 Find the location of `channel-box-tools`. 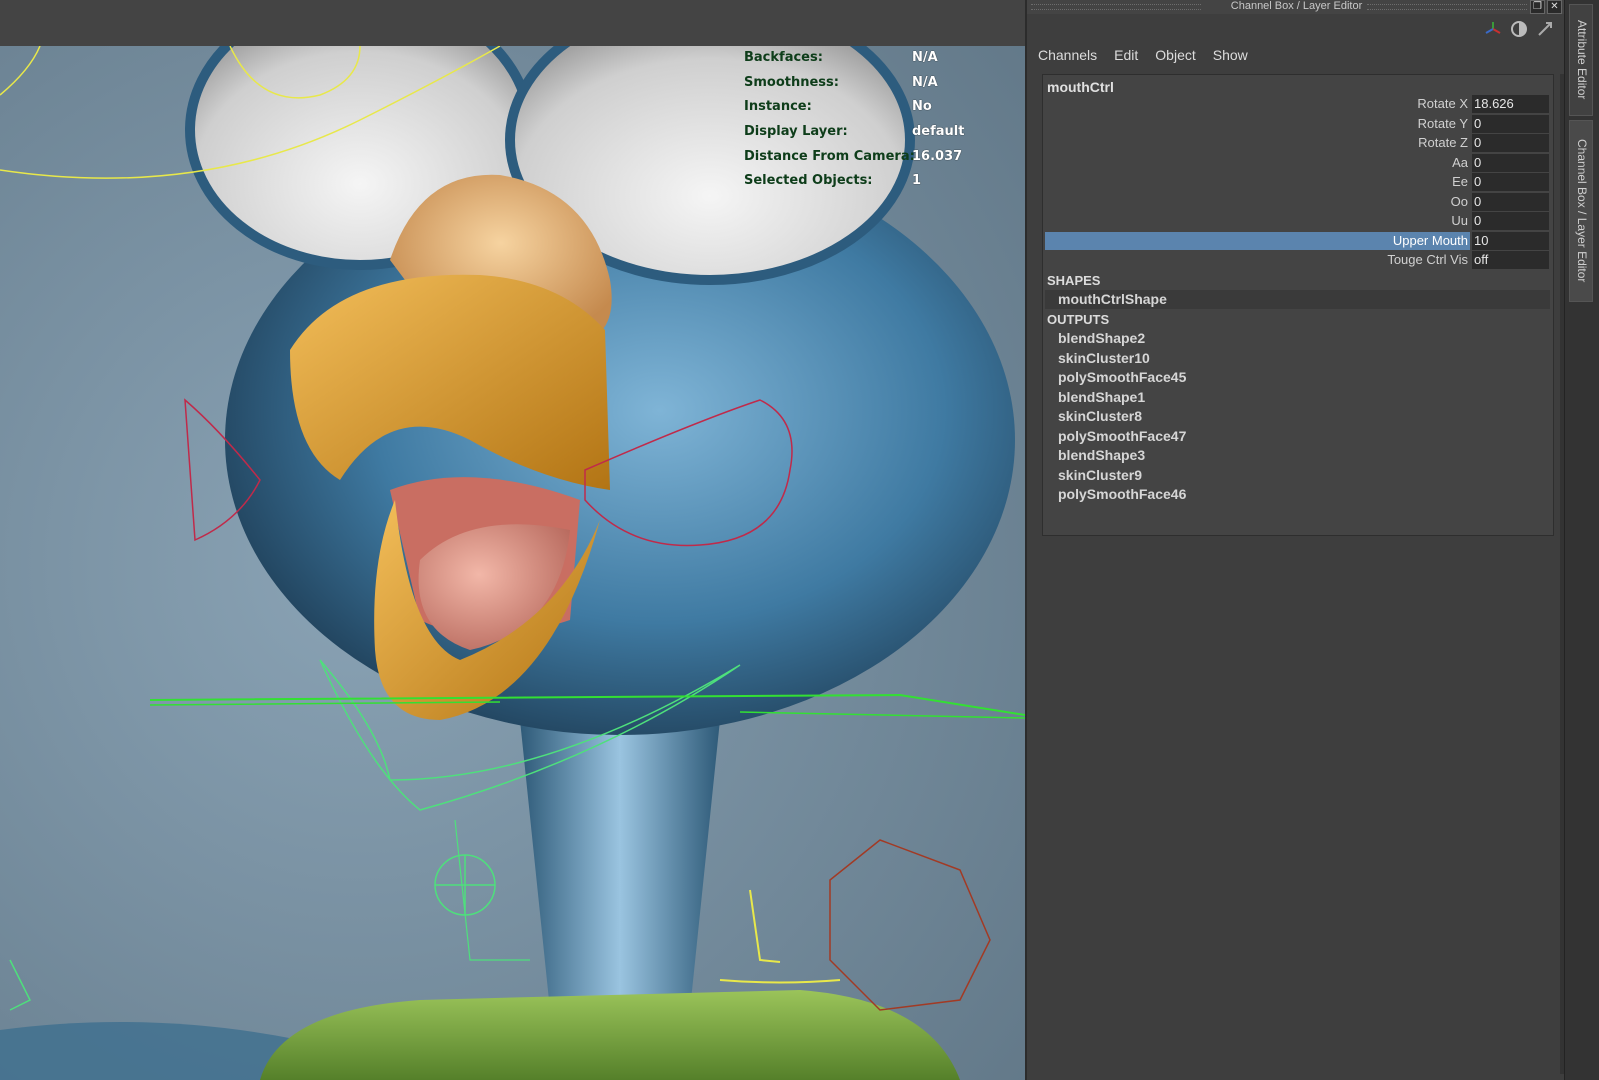

channel-box-tools is located at coordinates (1519, 29).